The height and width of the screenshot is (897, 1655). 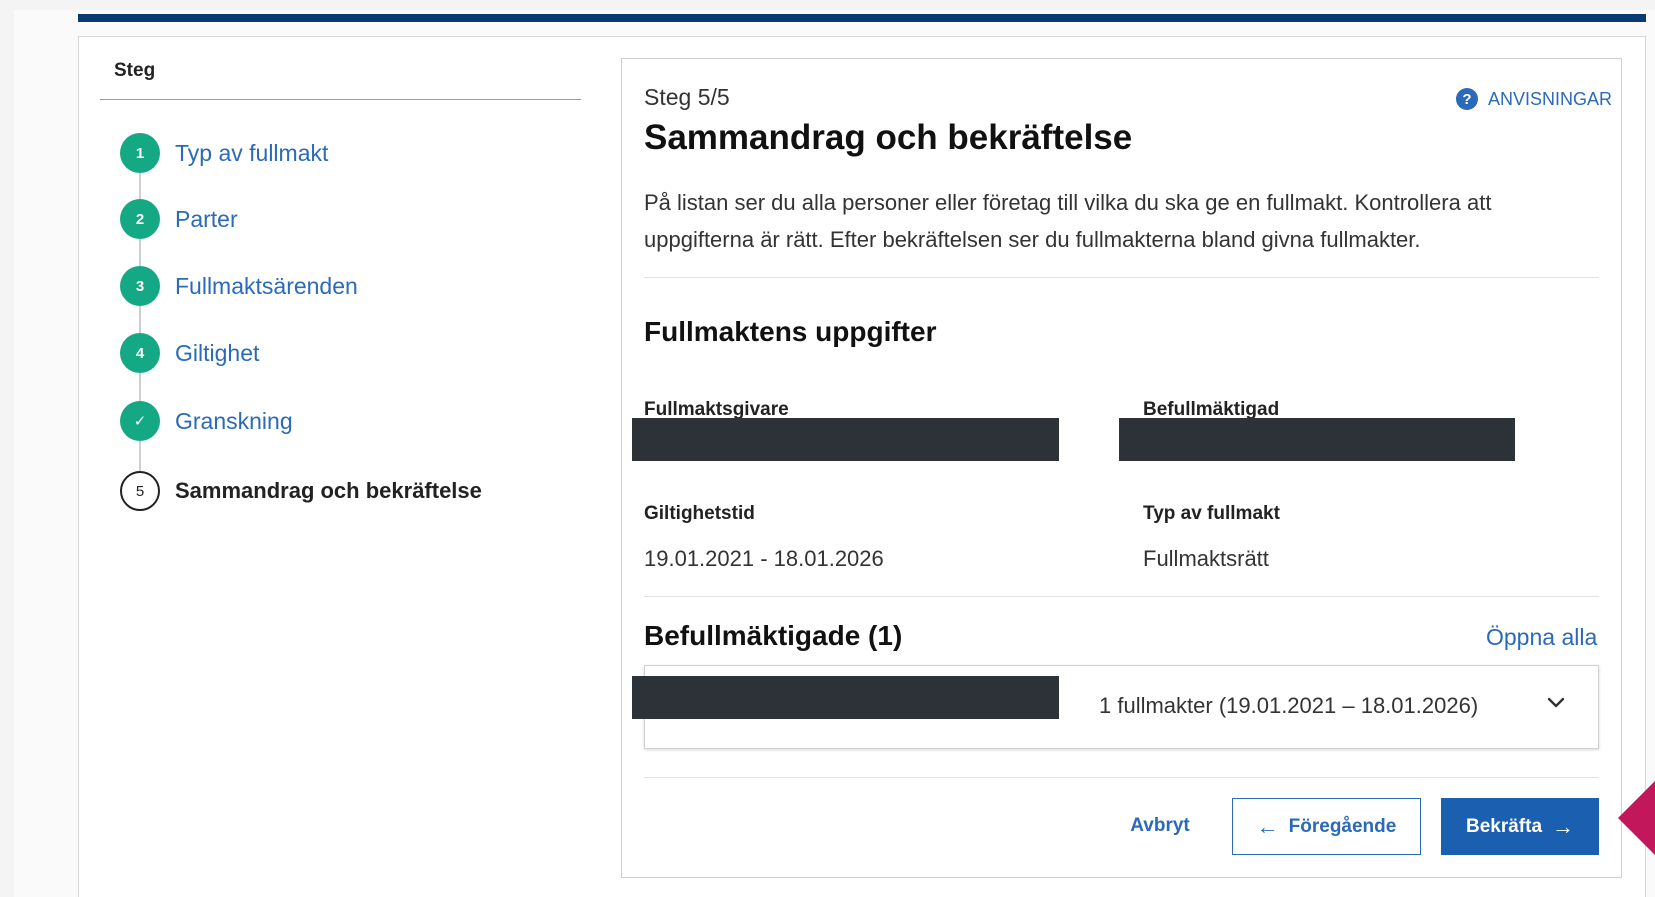 What do you see at coordinates (1160, 826) in the screenshot?
I see `cancel-button: Avbryt` at bounding box center [1160, 826].